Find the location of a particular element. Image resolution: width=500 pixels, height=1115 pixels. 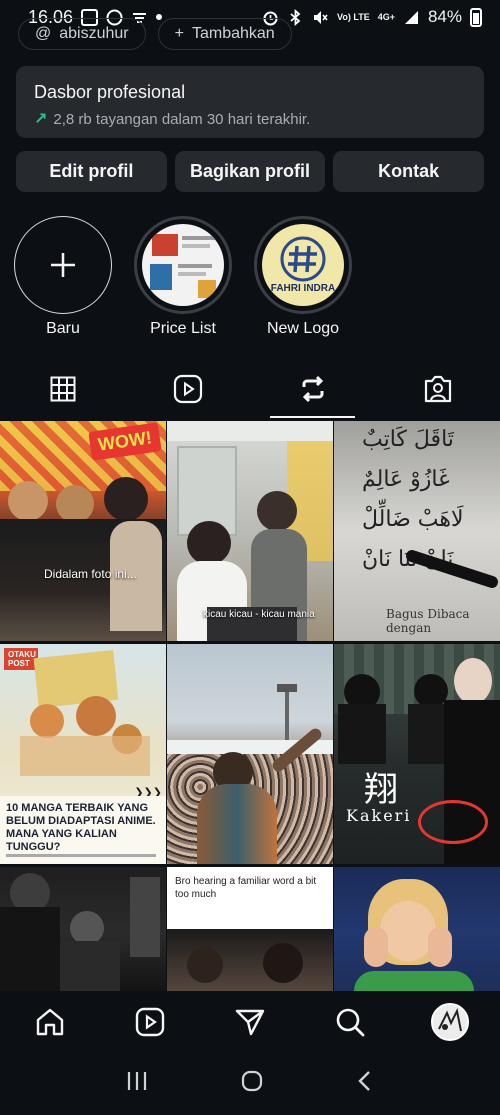

highlight-new: Baru is located at coordinates (63, 277).